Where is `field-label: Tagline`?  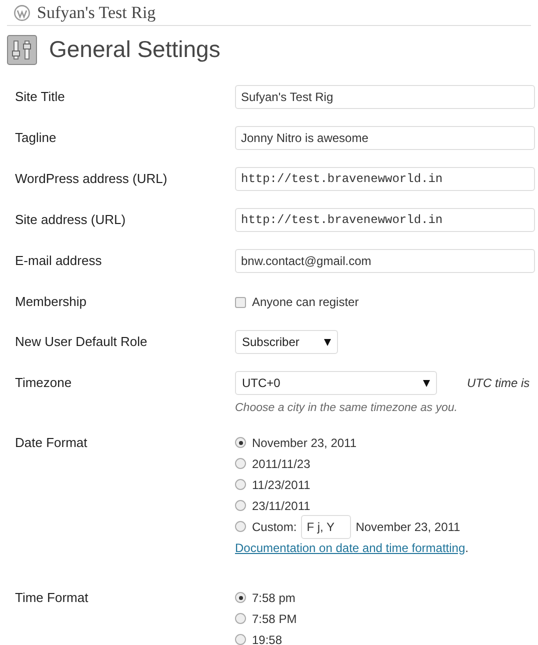 field-label: Tagline is located at coordinates (36, 138).